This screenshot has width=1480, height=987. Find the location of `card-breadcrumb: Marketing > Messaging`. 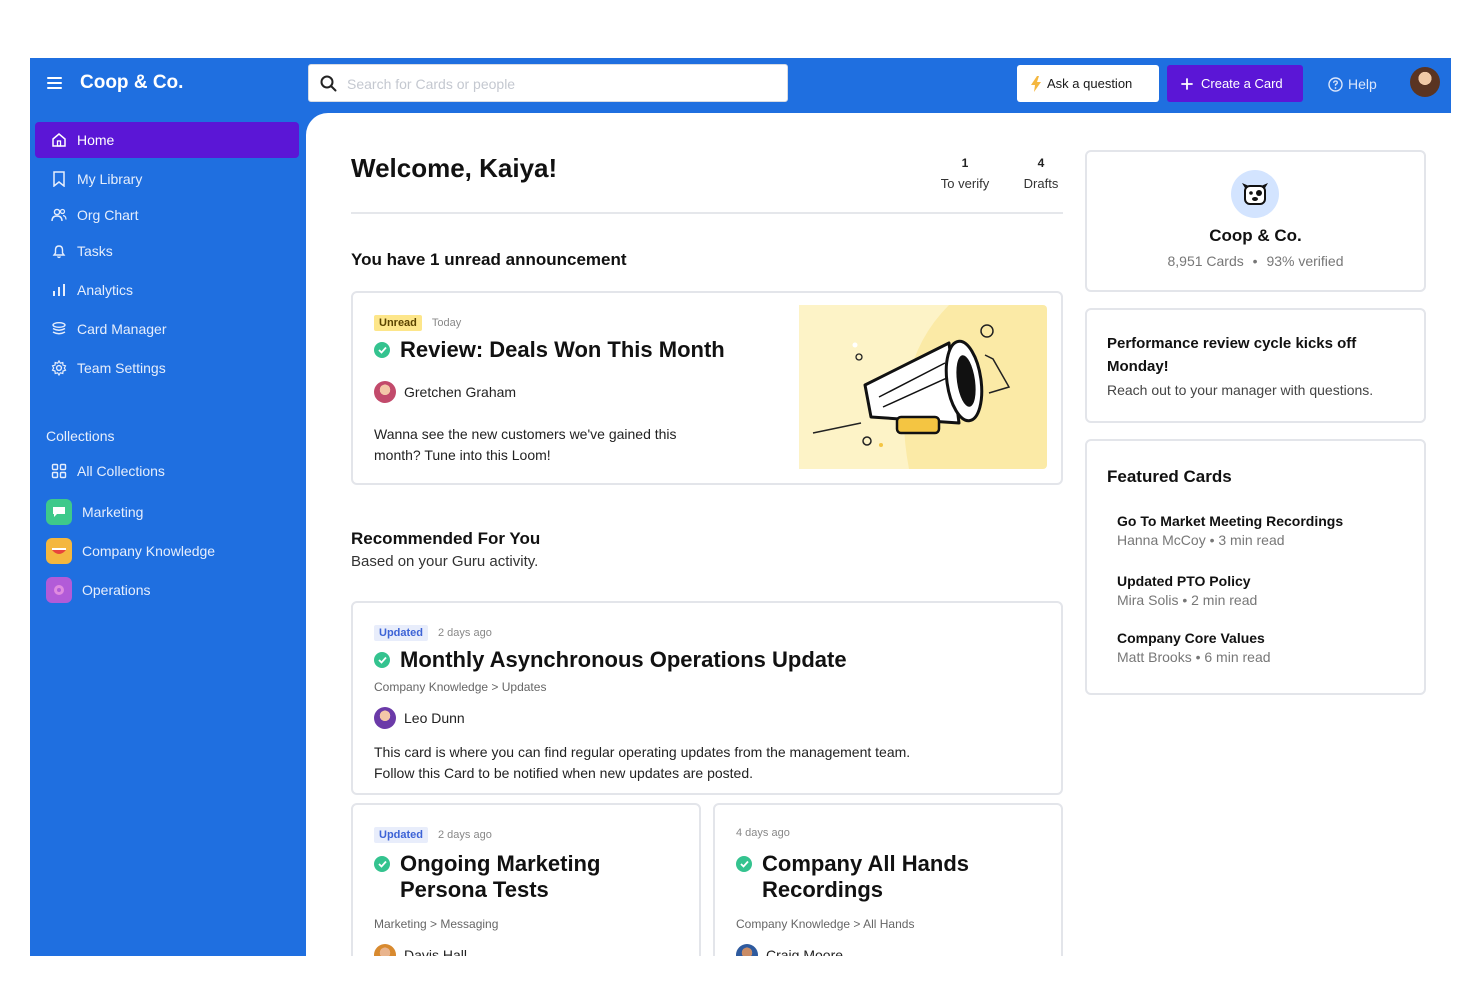

card-breadcrumb: Marketing > Messaging is located at coordinates (436, 924).